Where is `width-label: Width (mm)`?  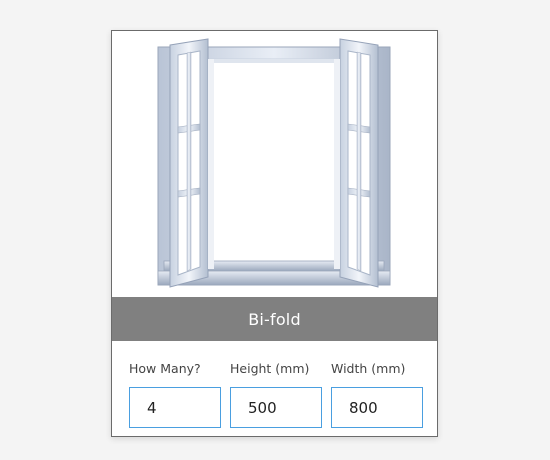
width-label: Width (mm) is located at coordinates (368, 368).